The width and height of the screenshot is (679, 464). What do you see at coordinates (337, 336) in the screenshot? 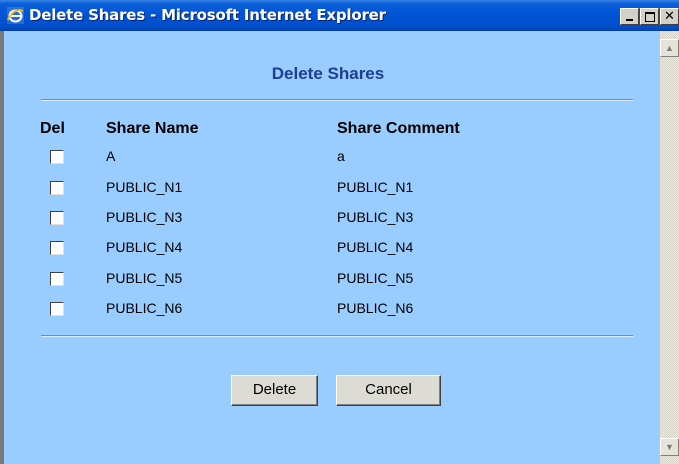
I see `bottom-divider` at bounding box center [337, 336].